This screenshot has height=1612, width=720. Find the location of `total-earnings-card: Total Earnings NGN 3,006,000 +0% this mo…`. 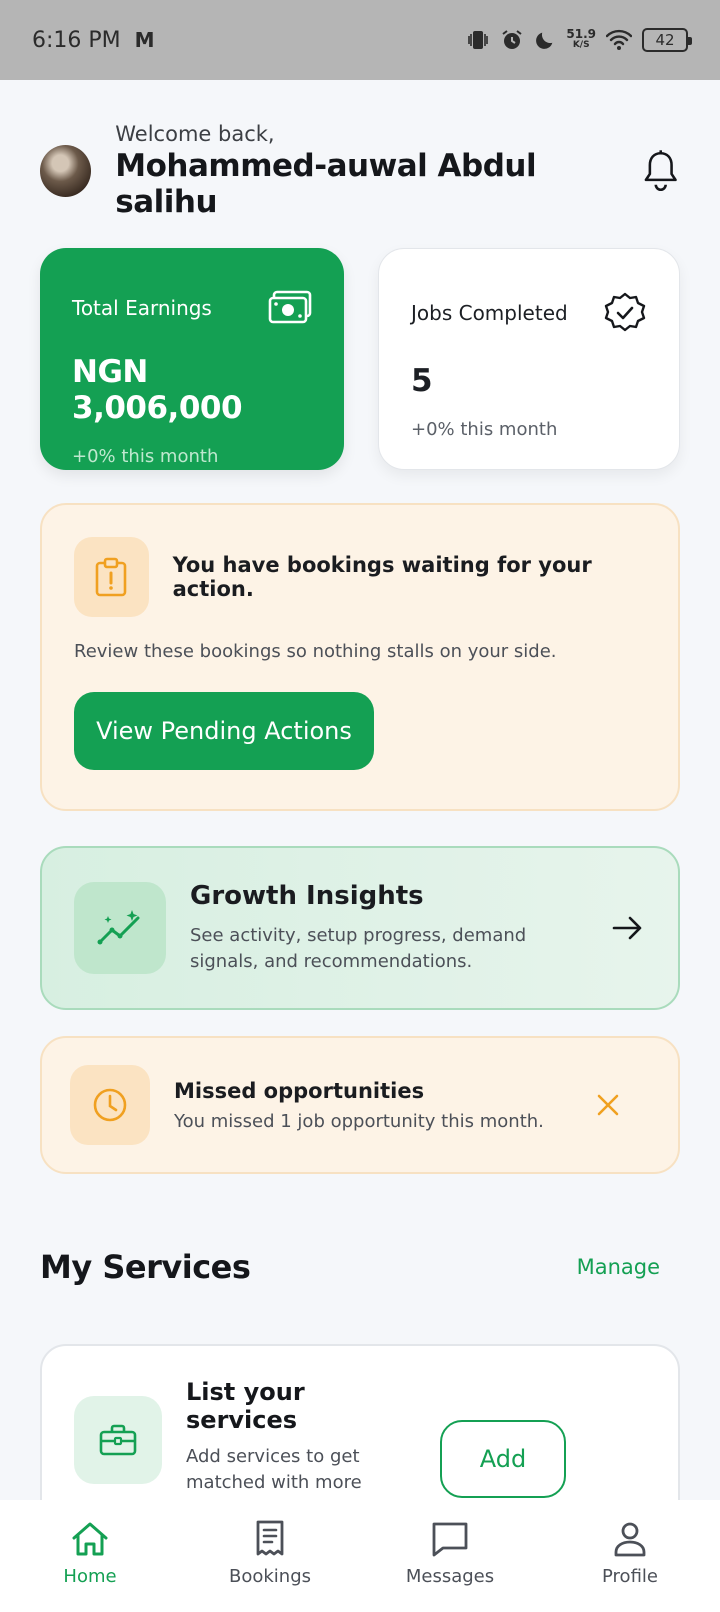

total-earnings-card: Total Earnings NGN 3,006,000 +0% this mo… is located at coordinates (192, 359).